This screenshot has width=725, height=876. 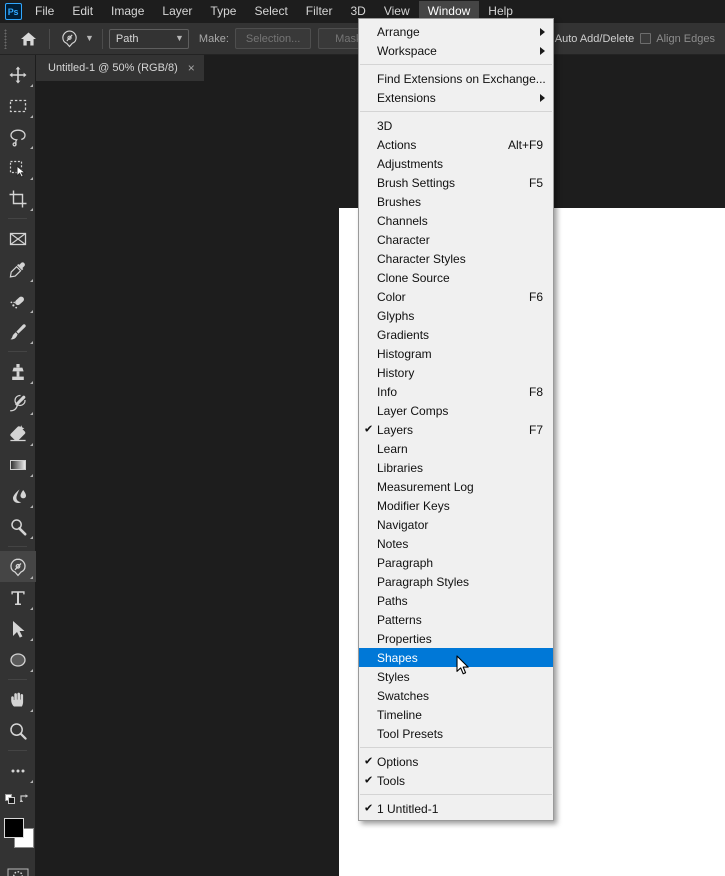 I want to click on menu-item-swatches: Swatches, so click(x=456, y=695).